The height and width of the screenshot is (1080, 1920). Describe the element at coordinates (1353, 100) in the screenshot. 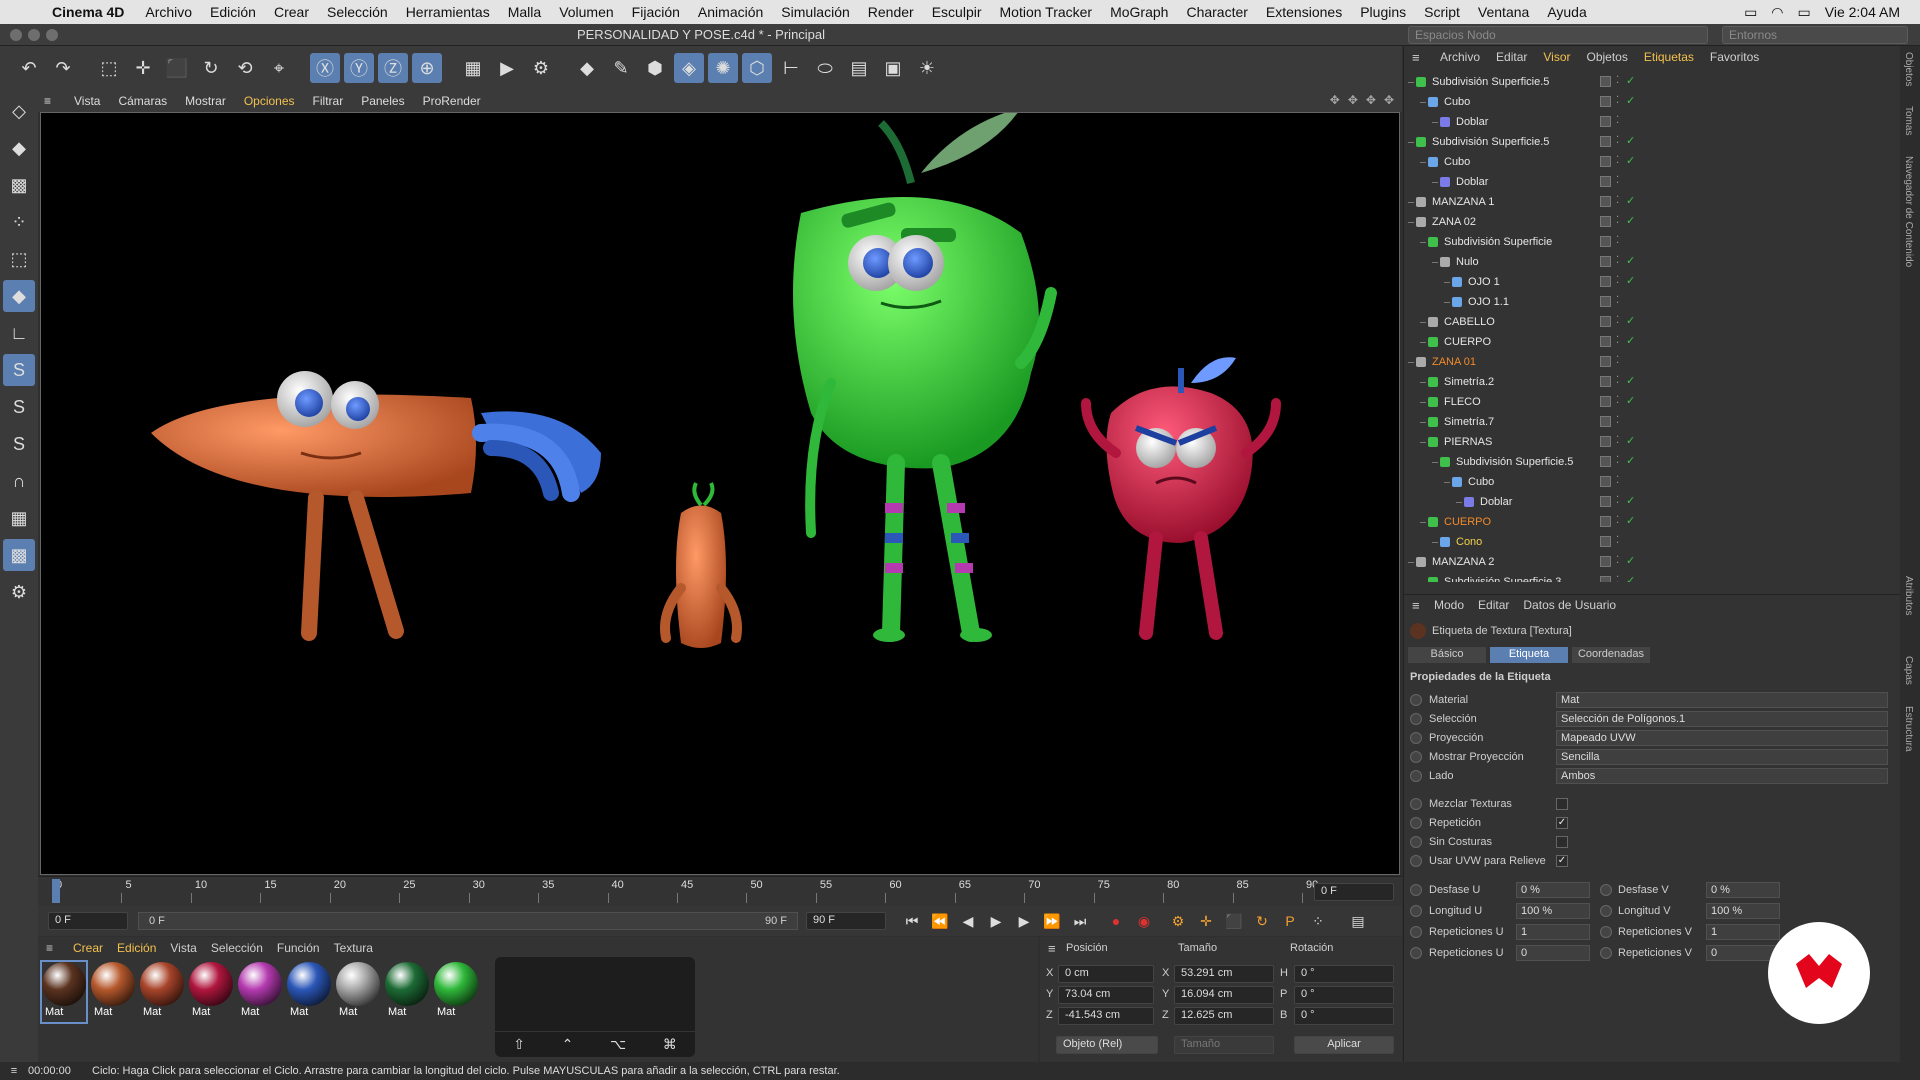

I see `move-view-icon: ✥` at that location.